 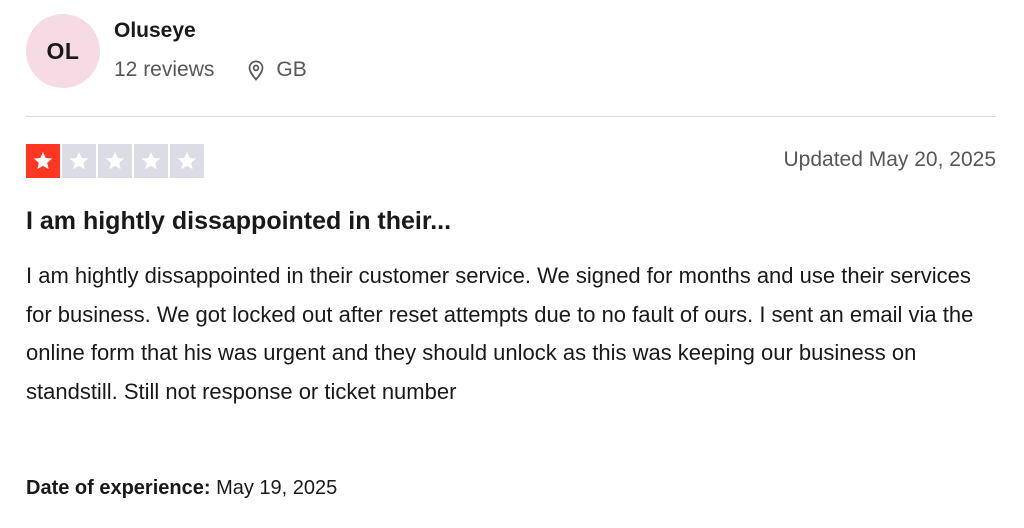 What do you see at coordinates (277, 488) in the screenshot?
I see `date-of-experience-value: May 19, 2025` at bounding box center [277, 488].